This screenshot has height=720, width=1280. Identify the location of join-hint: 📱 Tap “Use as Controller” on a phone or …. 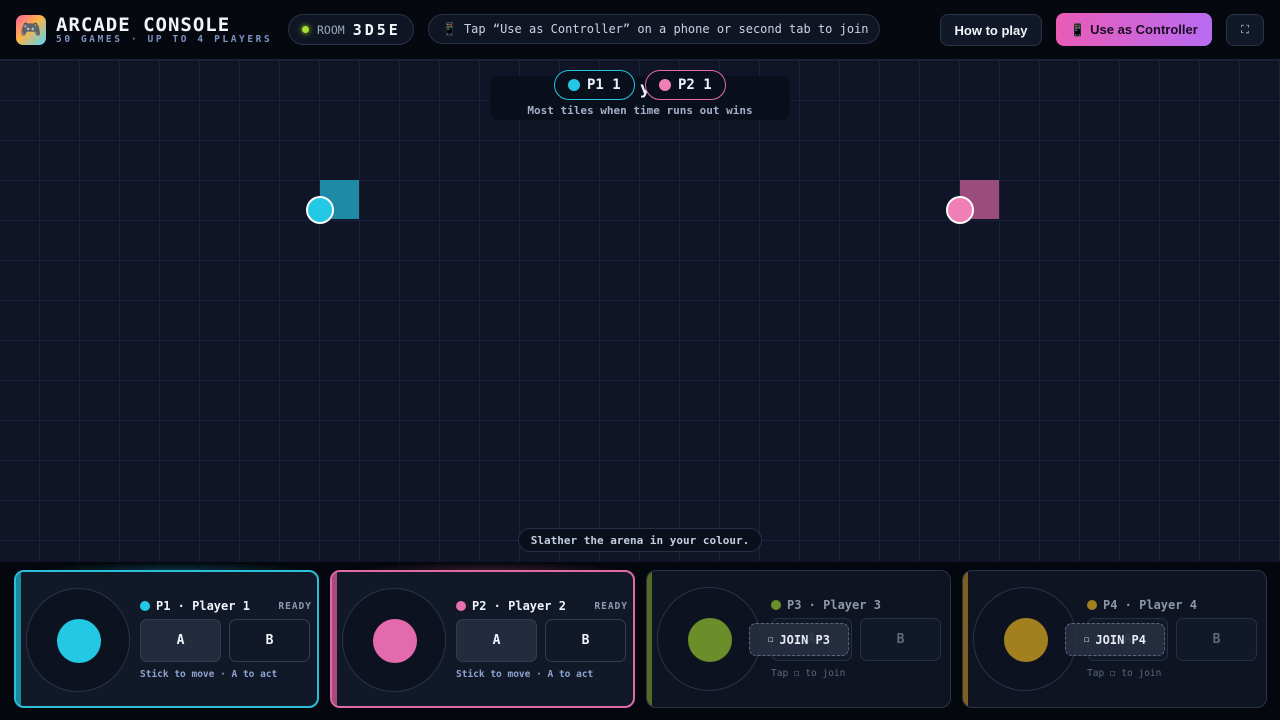
(654, 29).